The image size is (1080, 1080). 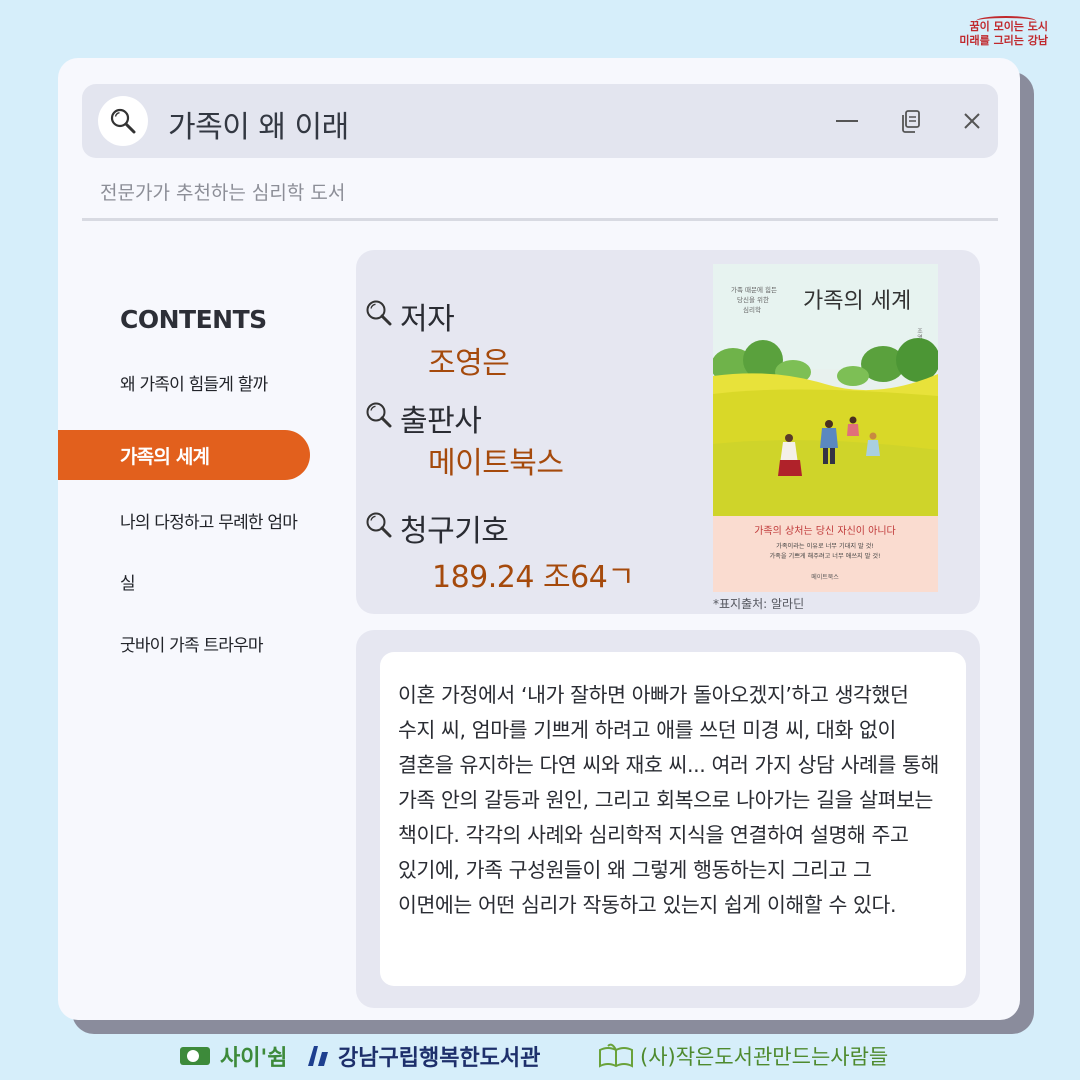 I want to click on close-icon, so click(x=972, y=121).